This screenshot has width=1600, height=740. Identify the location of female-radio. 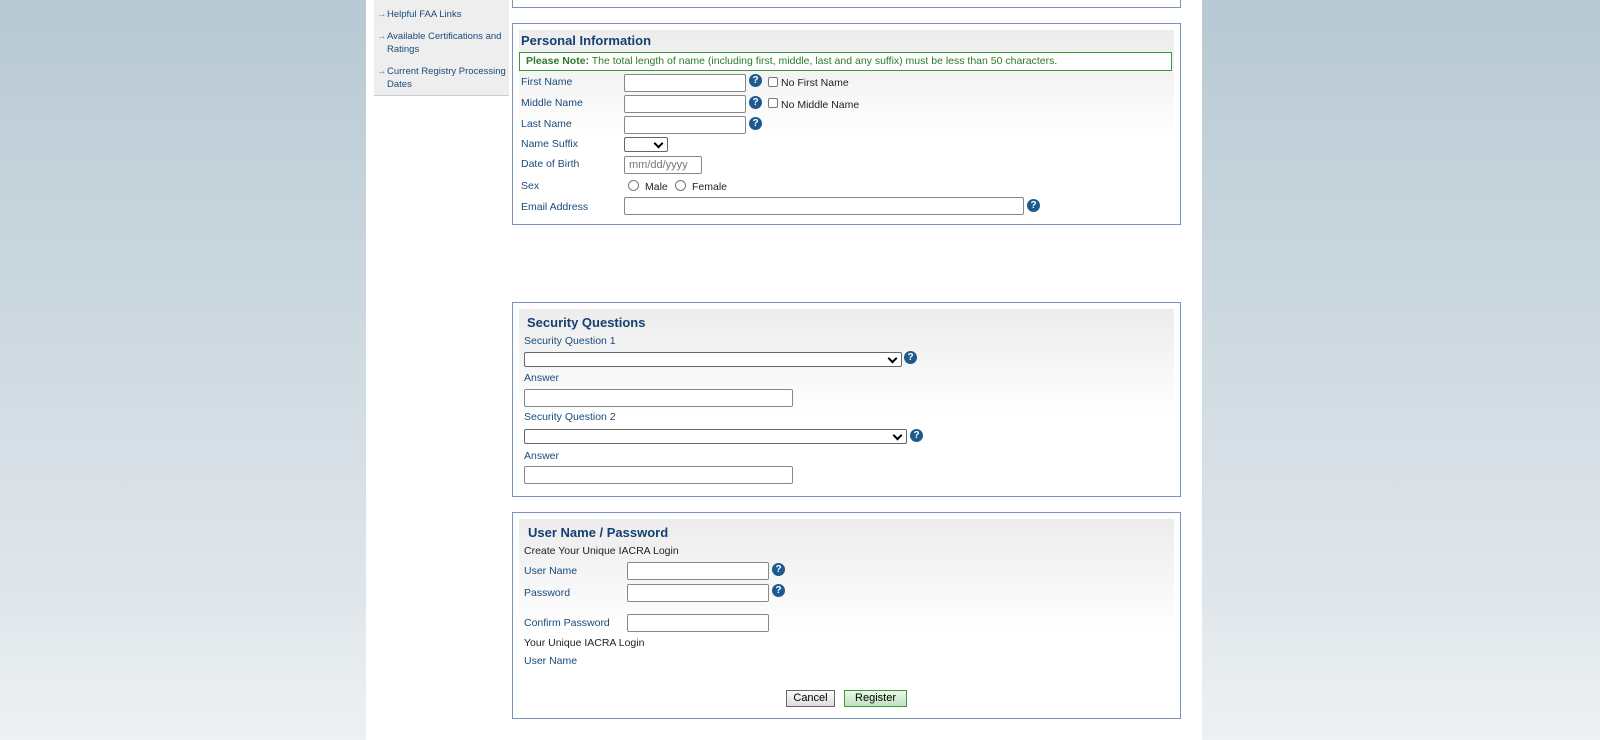
(680, 185).